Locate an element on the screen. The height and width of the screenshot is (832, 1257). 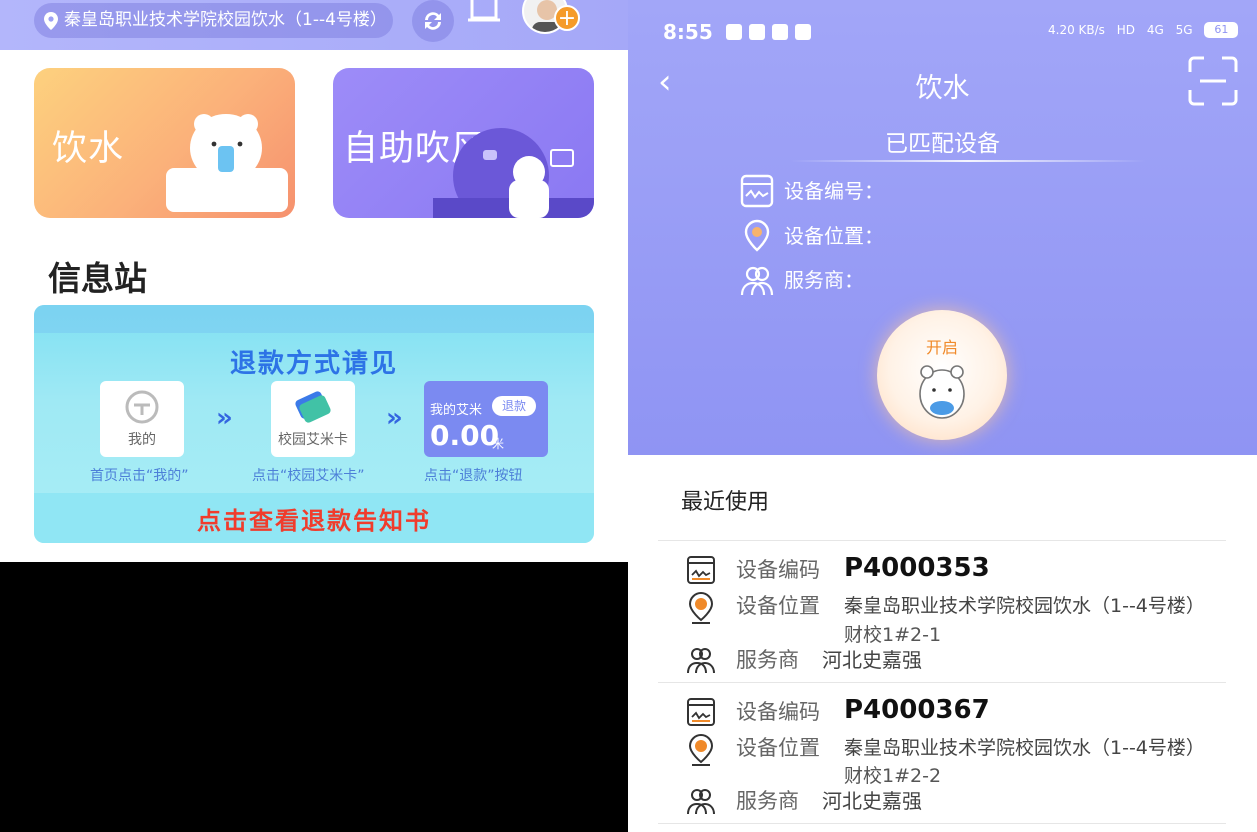
open-water-button: 开启 is located at coordinates (942, 375).